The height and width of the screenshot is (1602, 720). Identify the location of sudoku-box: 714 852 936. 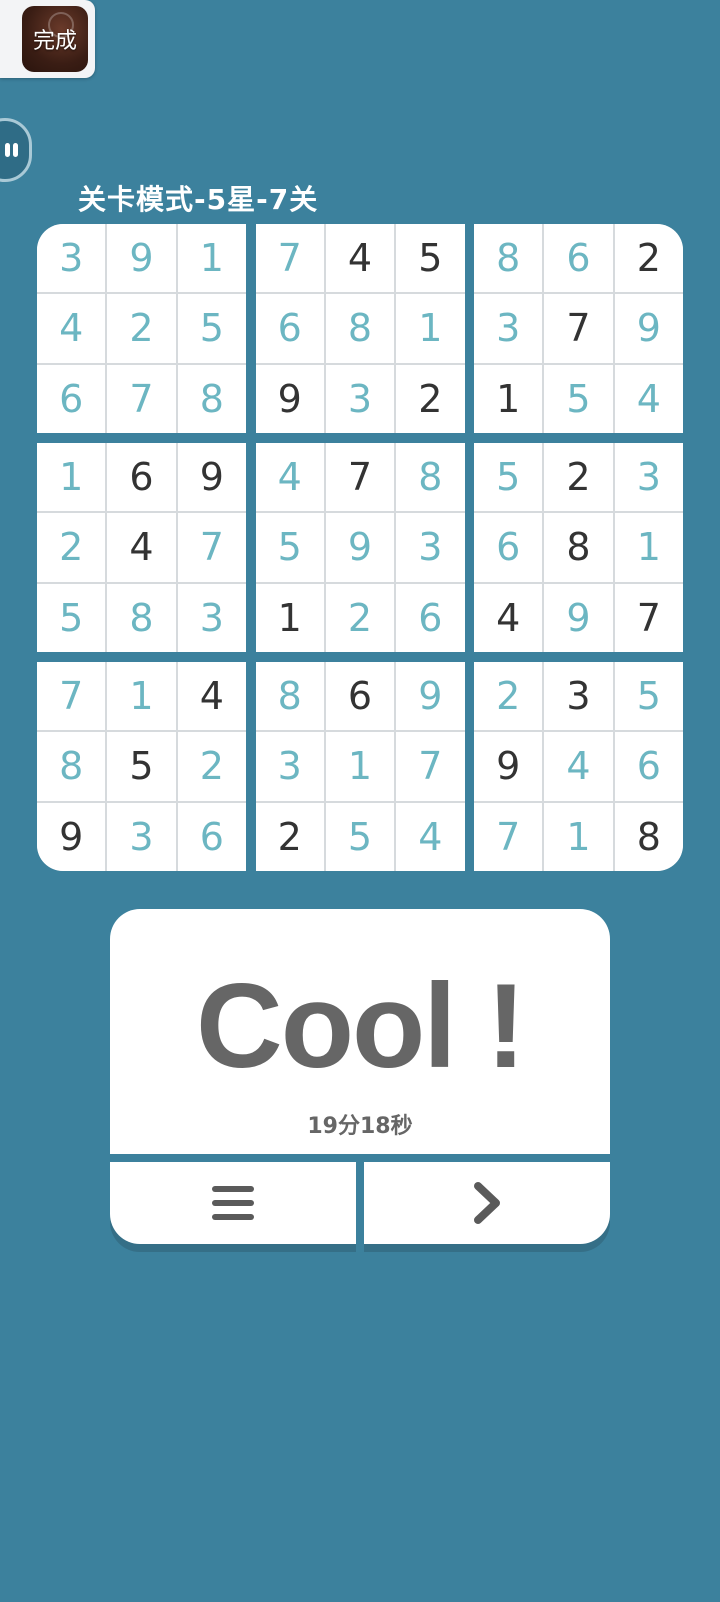
(141, 766).